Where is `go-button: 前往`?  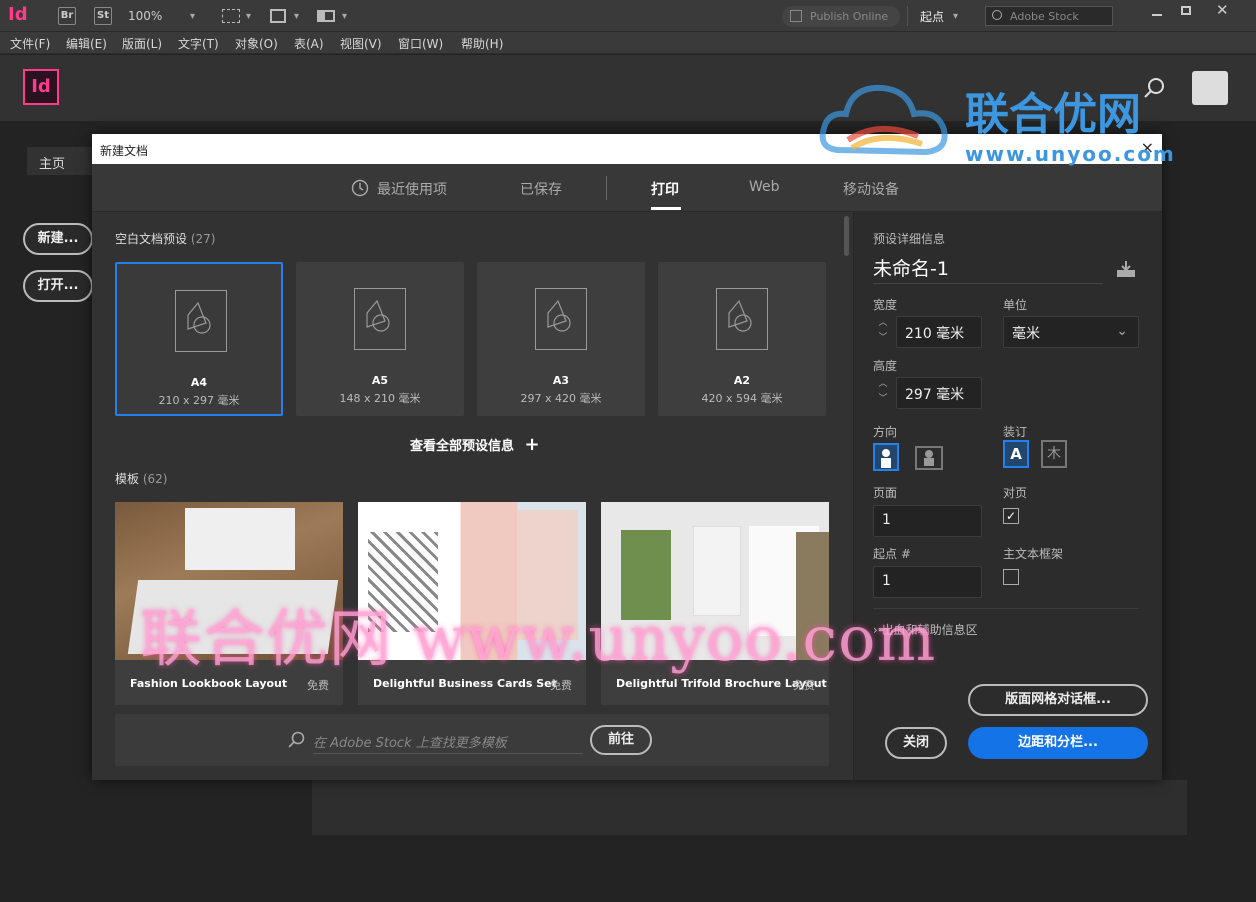 go-button: 前往 is located at coordinates (621, 740).